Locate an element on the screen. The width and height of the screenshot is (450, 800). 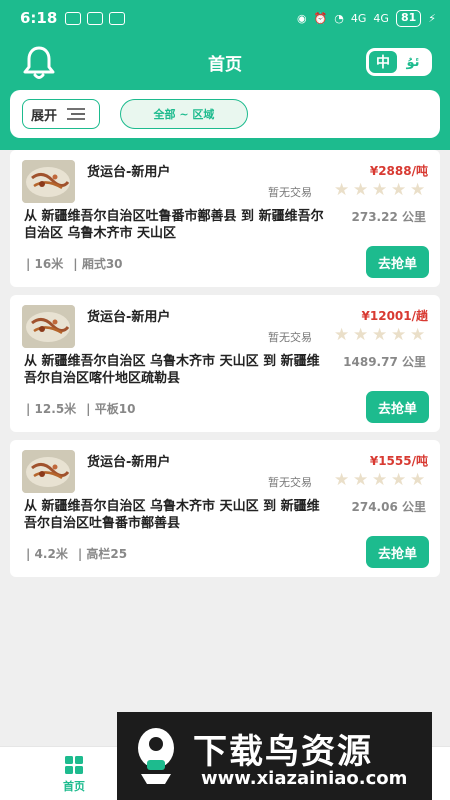
lang-chinese-option: 中 is located at coordinates (383, 62).